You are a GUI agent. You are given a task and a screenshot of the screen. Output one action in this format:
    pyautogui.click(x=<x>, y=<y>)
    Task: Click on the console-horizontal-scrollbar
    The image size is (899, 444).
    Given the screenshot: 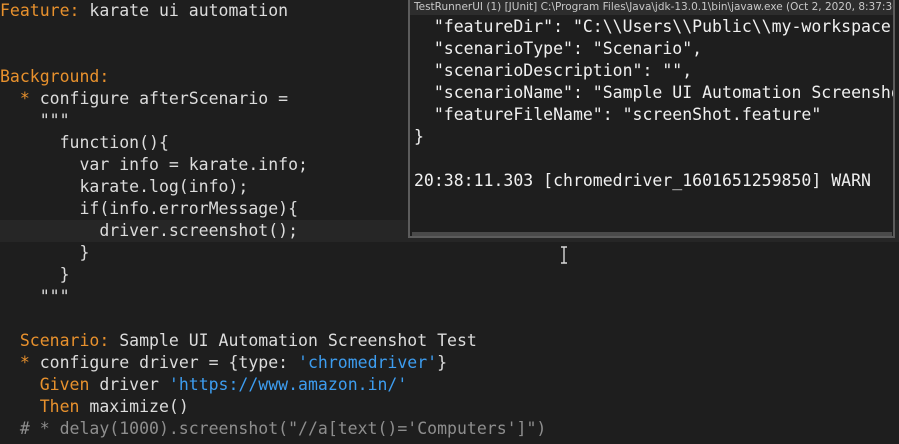 What is the action you would take?
    pyautogui.click(x=652, y=234)
    